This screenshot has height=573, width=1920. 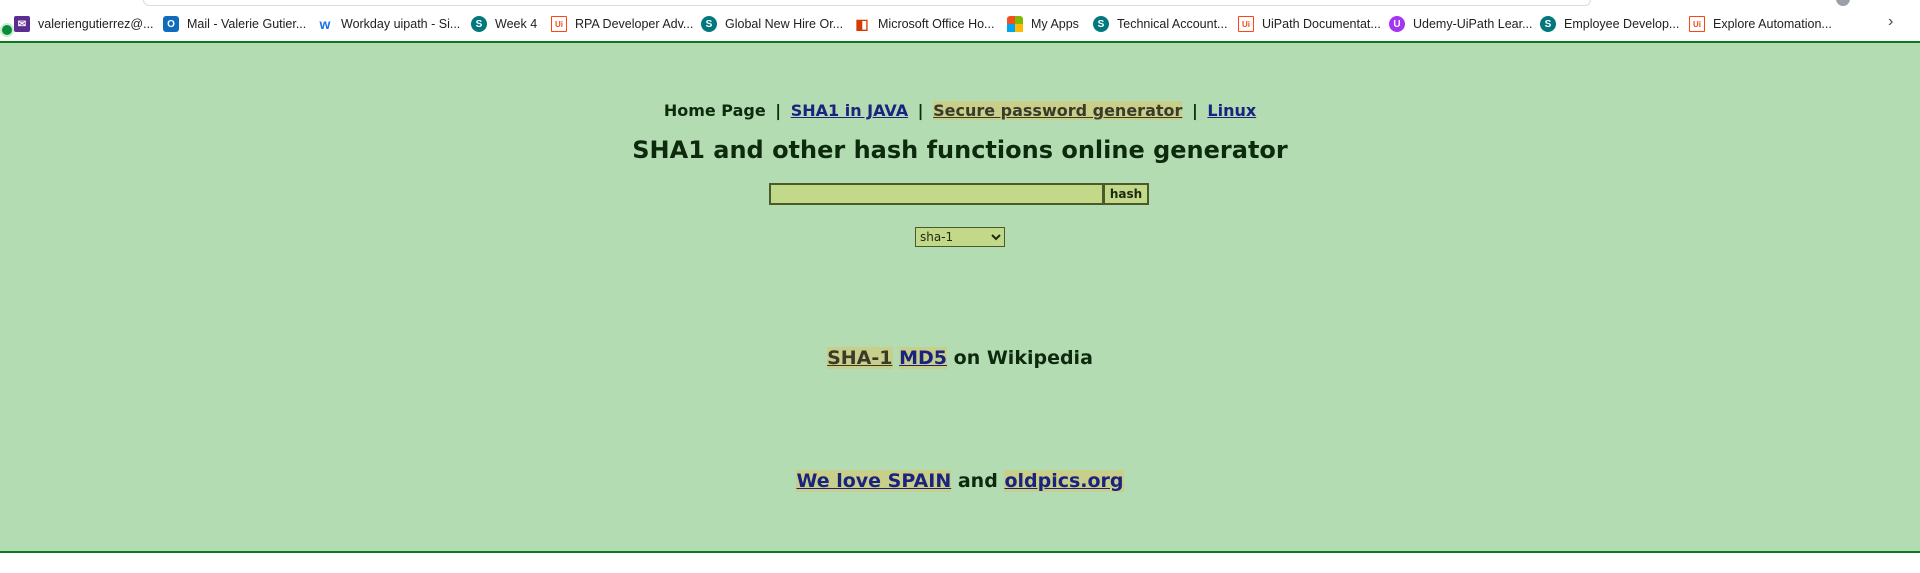 What do you see at coordinates (714, 110) in the screenshot?
I see `nav-home: Home Page` at bounding box center [714, 110].